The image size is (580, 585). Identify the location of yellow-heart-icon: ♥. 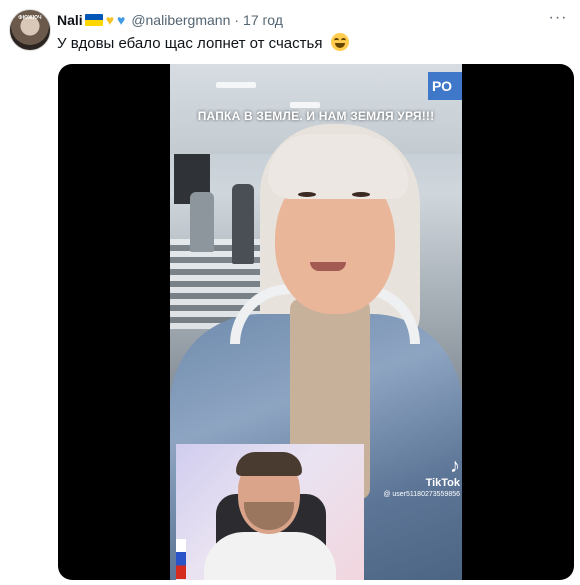
(109, 20).